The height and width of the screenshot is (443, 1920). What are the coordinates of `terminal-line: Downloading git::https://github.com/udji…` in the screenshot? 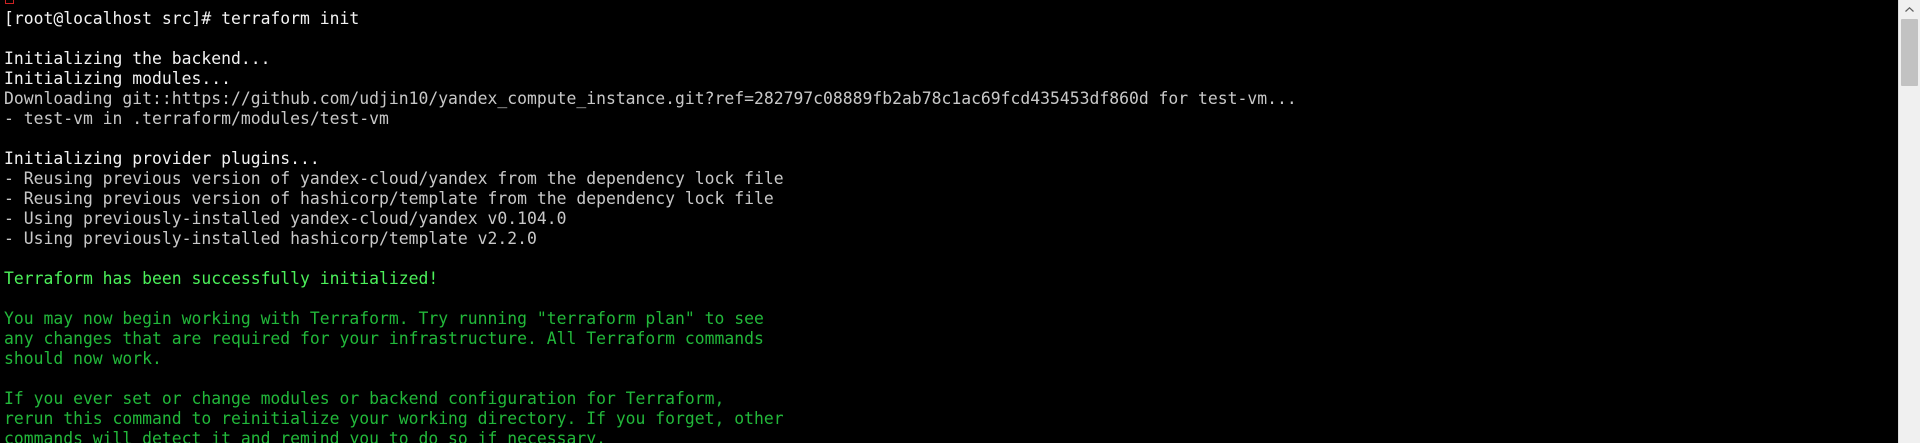 It's located at (650, 98).